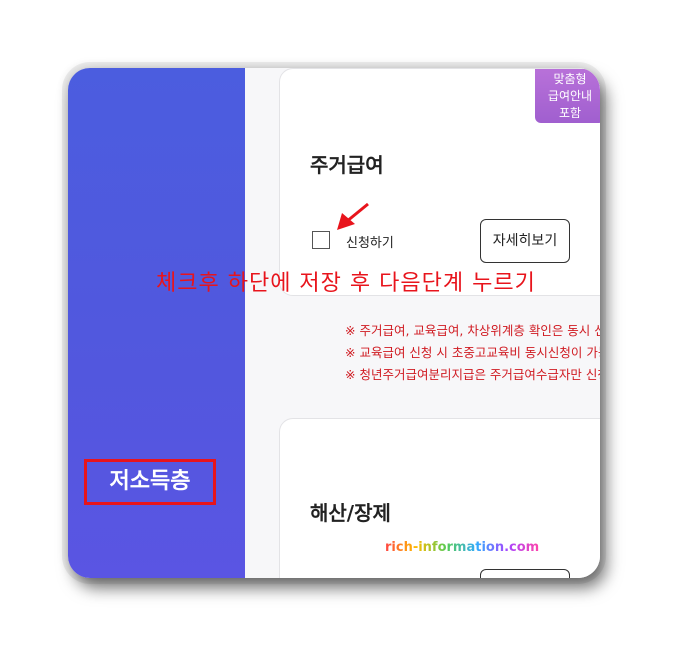 This screenshot has height=662, width=685. Describe the element at coordinates (525, 573) in the screenshot. I see `view-details-button` at that location.